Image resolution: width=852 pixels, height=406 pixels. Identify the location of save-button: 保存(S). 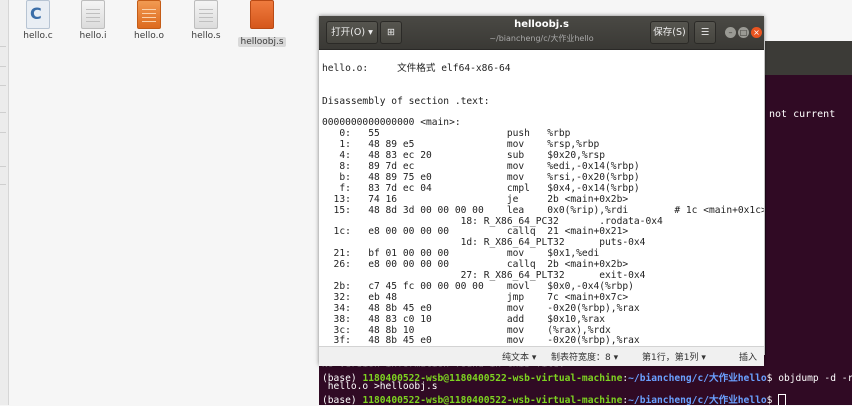
(669, 32).